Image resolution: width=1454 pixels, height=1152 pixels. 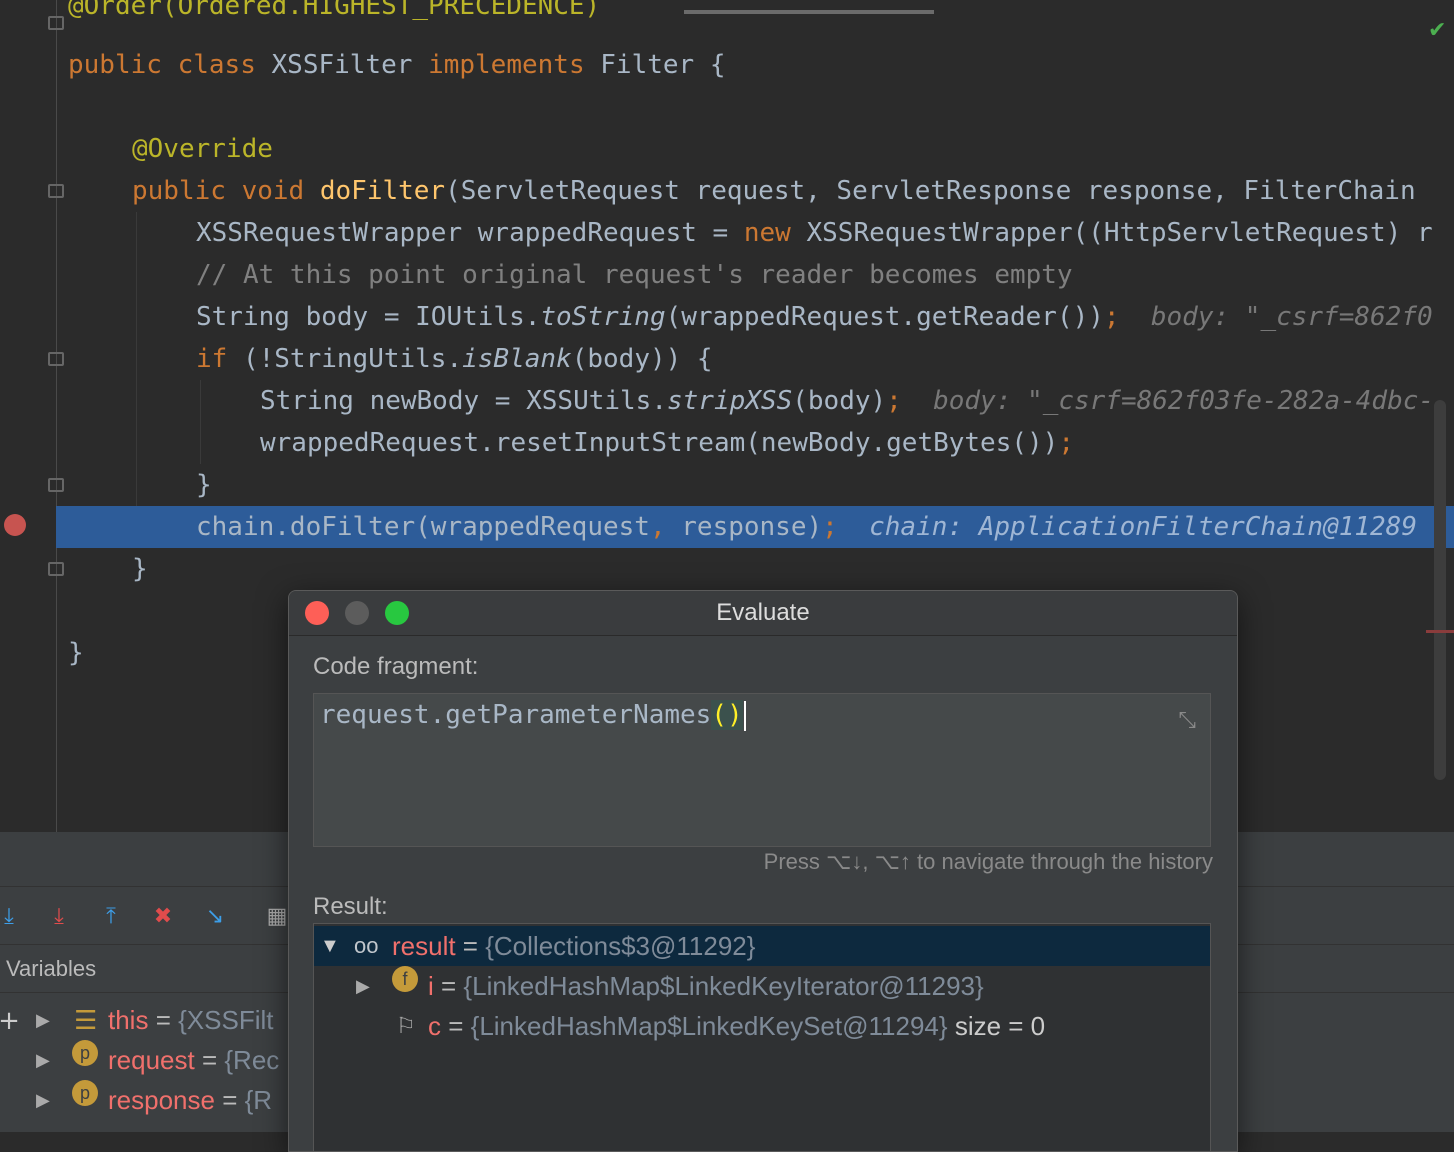 What do you see at coordinates (762, 946) in the screenshot?
I see `result-row: ▼ oo result = {Collections$3@11292}` at bounding box center [762, 946].